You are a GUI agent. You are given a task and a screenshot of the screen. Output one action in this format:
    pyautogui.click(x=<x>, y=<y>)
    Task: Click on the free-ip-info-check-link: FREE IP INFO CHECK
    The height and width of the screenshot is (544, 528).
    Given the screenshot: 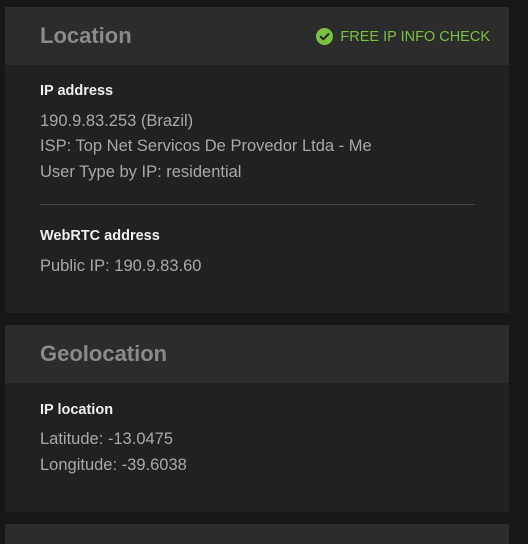 What is the action you would take?
    pyautogui.click(x=403, y=36)
    